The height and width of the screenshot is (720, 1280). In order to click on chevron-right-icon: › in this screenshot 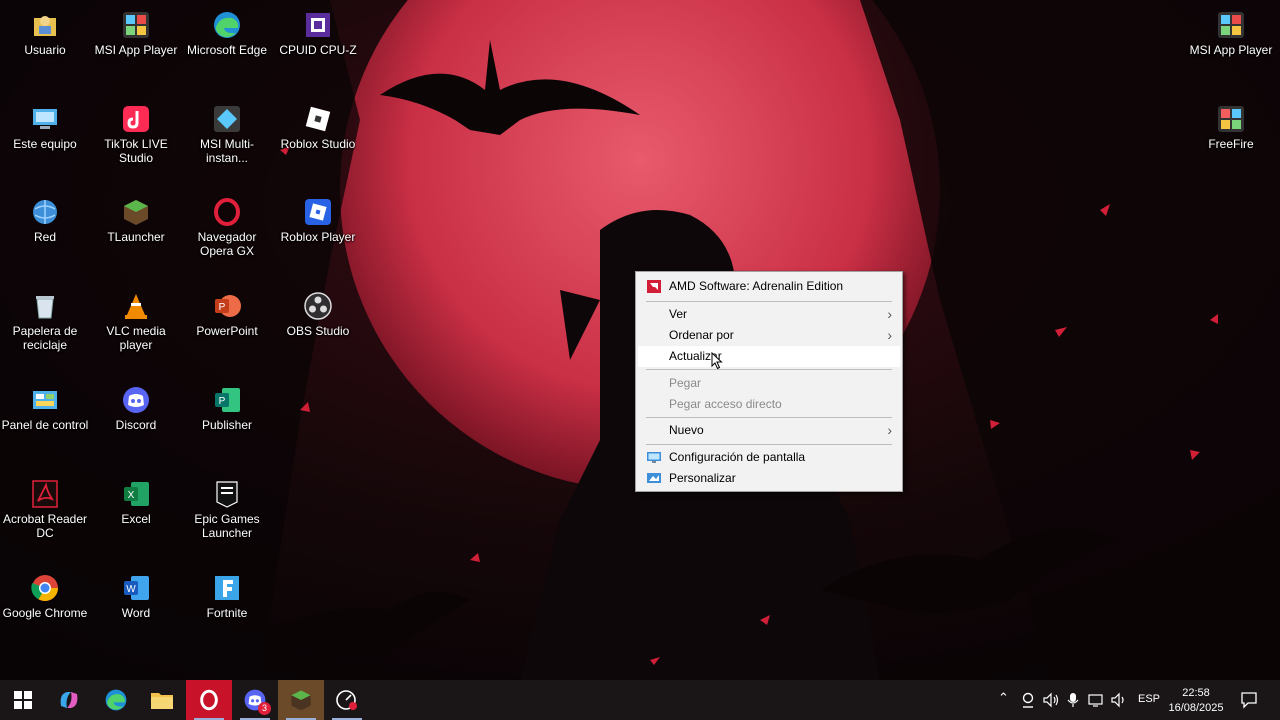, I will do `click(889, 335)`.